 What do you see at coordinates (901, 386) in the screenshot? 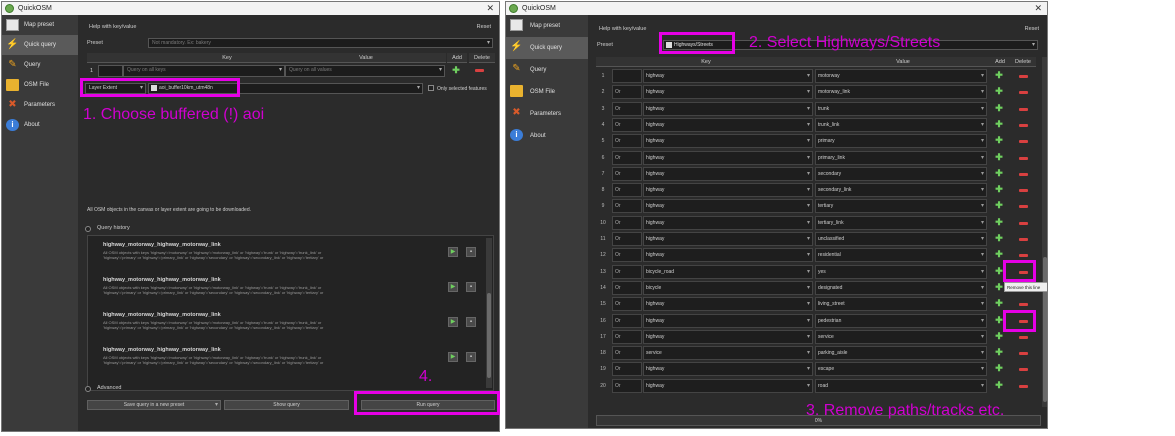
I see `value-select: road` at bounding box center [901, 386].